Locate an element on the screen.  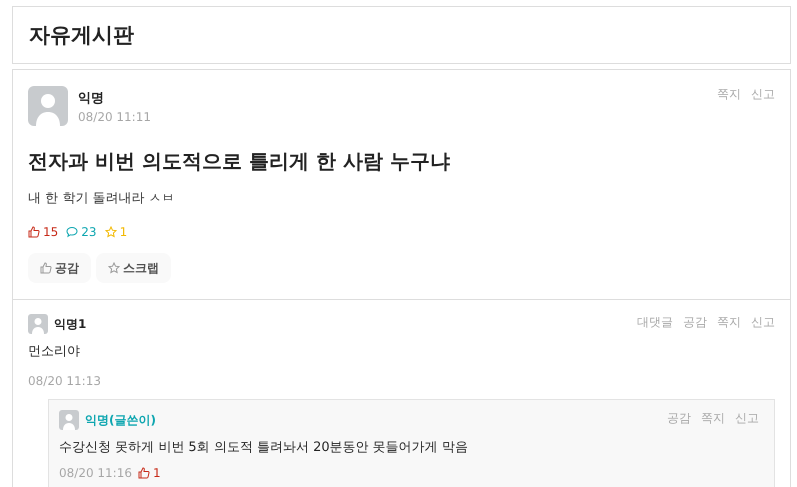
post-time: 08/20 11:11 is located at coordinates (114, 117).